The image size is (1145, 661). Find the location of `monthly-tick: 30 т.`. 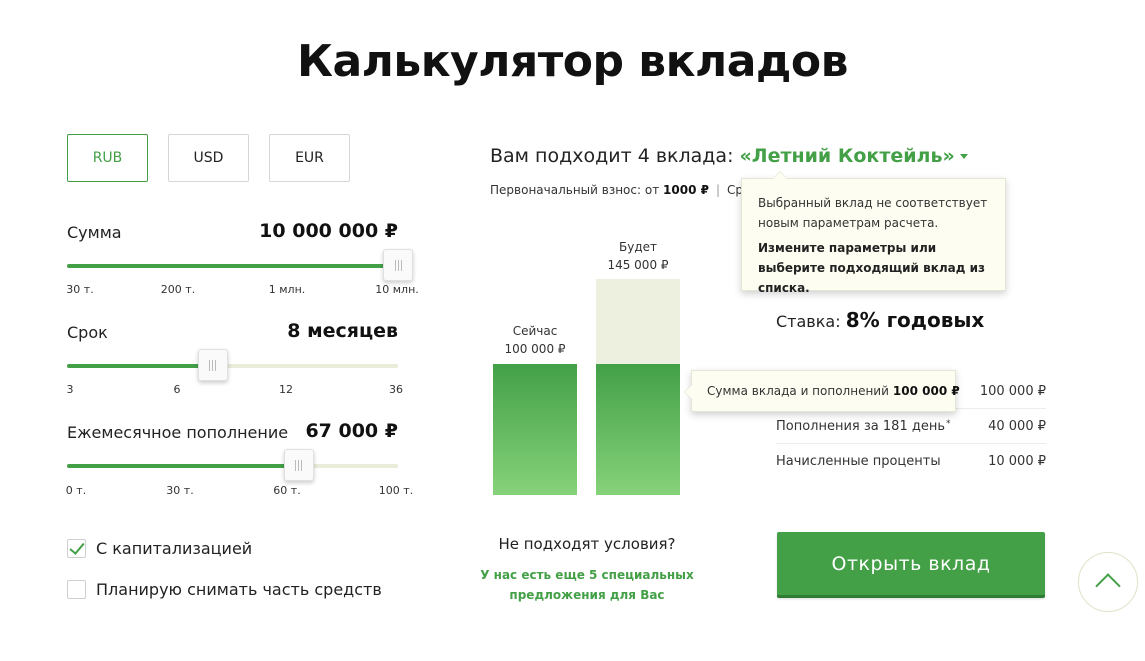

monthly-tick: 30 т. is located at coordinates (180, 490).